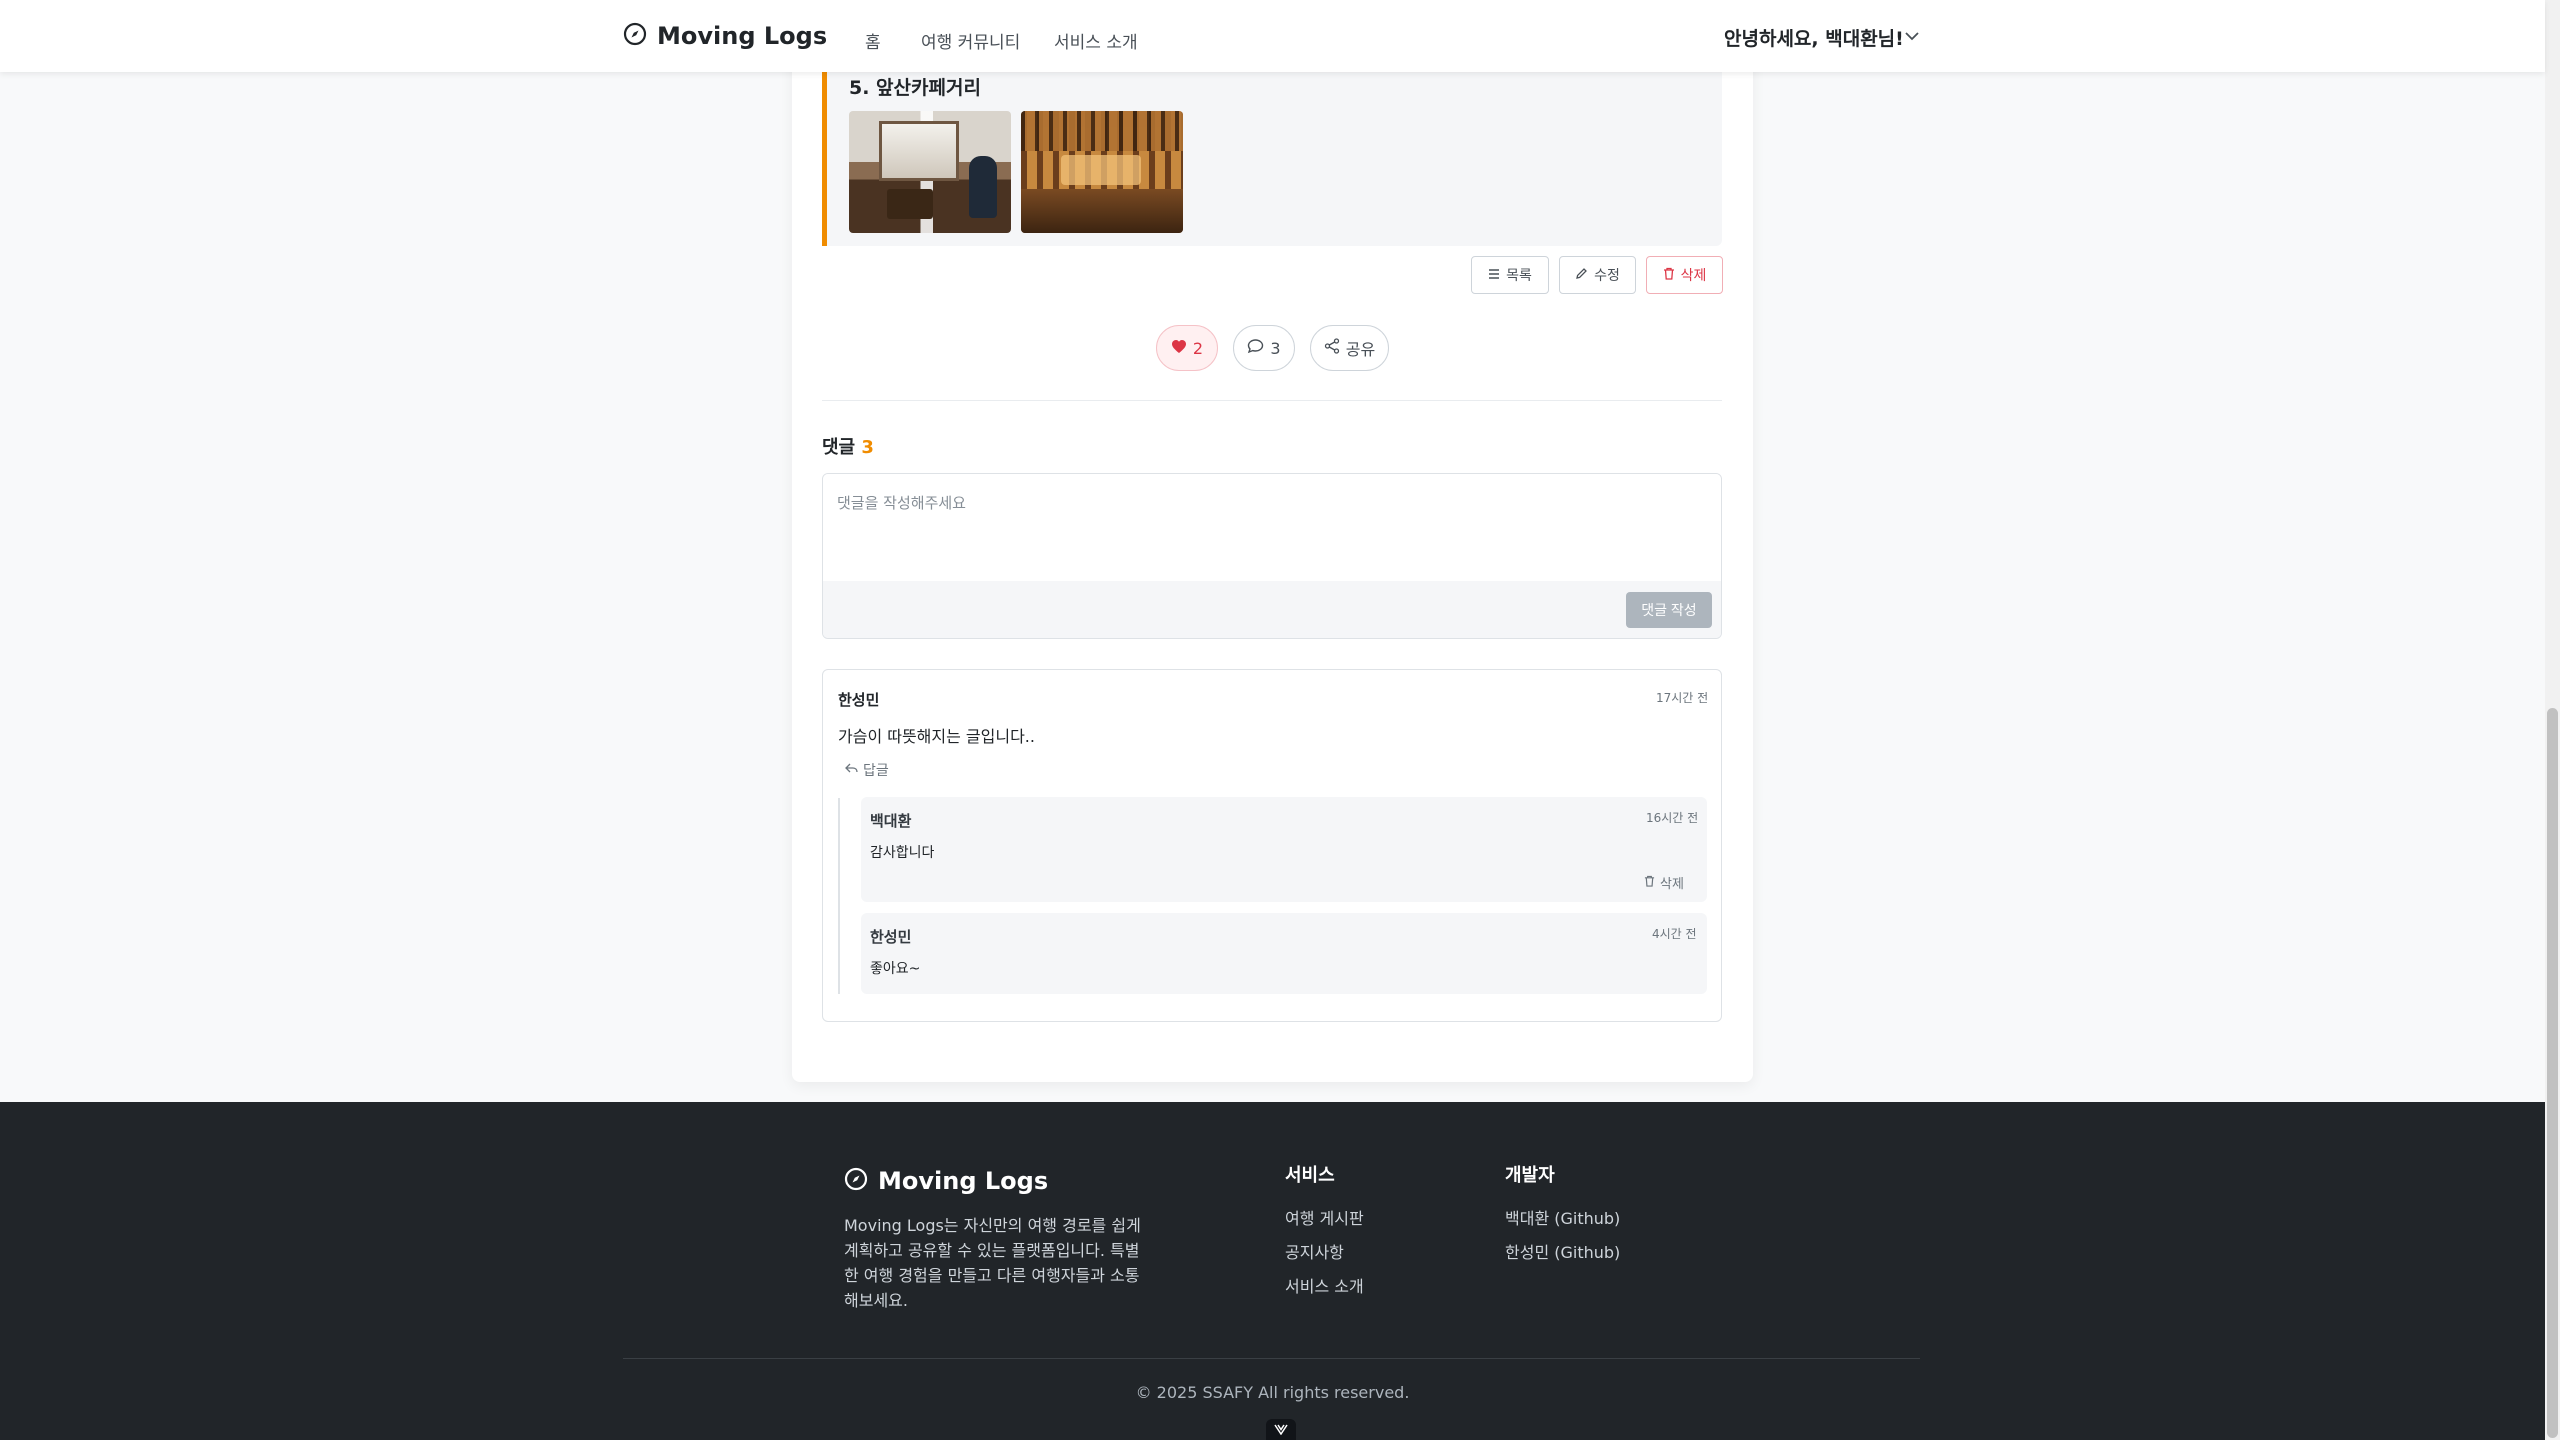  I want to click on reply-thread-line, so click(839, 896).